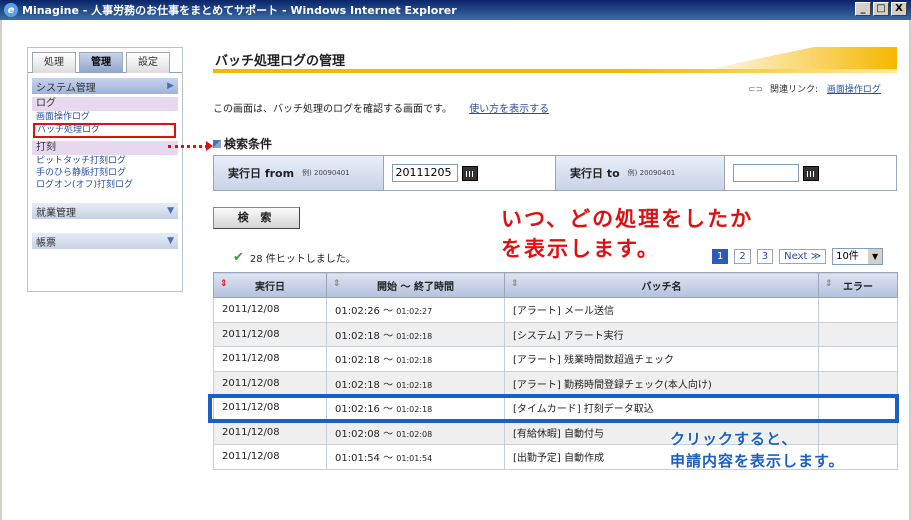 Image resolution: width=911 pixels, height=520 pixels. Describe the element at coordinates (105, 86) in the screenshot. I see `sidebar-section-system: システム管理 ▶` at that location.